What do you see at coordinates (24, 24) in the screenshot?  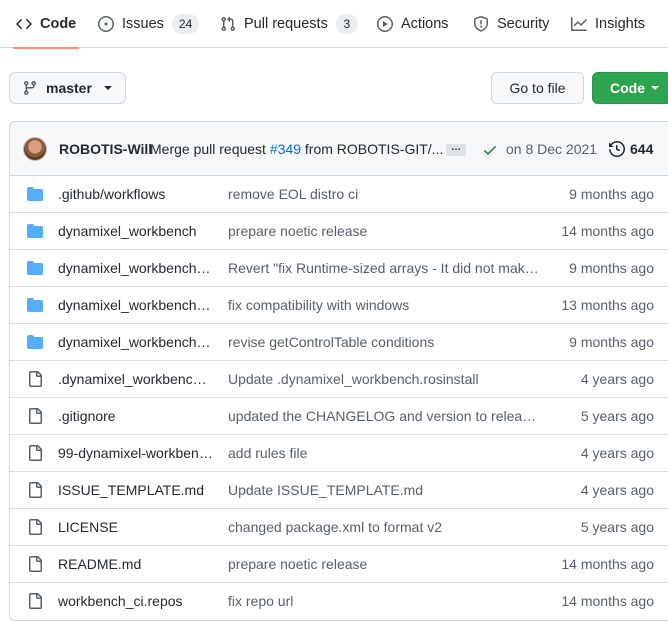 I see `code-icon` at bounding box center [24, 24].